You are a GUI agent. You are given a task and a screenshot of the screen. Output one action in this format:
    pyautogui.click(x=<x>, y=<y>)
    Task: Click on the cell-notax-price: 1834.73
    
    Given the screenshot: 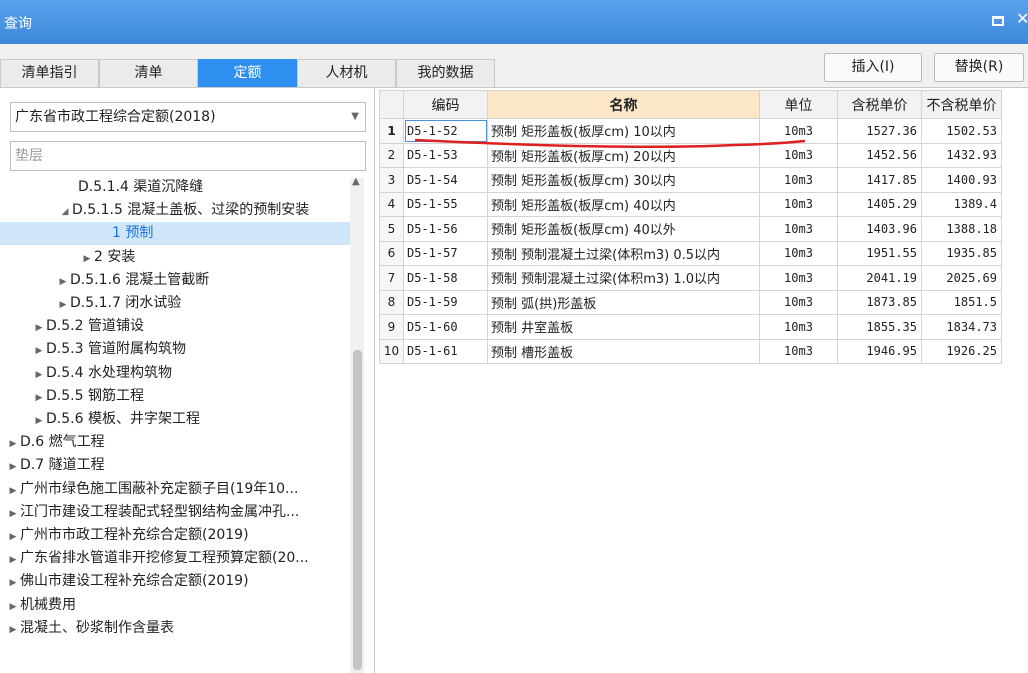 What is the action you would take?
    pyautogui.click(x=961, y=327)
    